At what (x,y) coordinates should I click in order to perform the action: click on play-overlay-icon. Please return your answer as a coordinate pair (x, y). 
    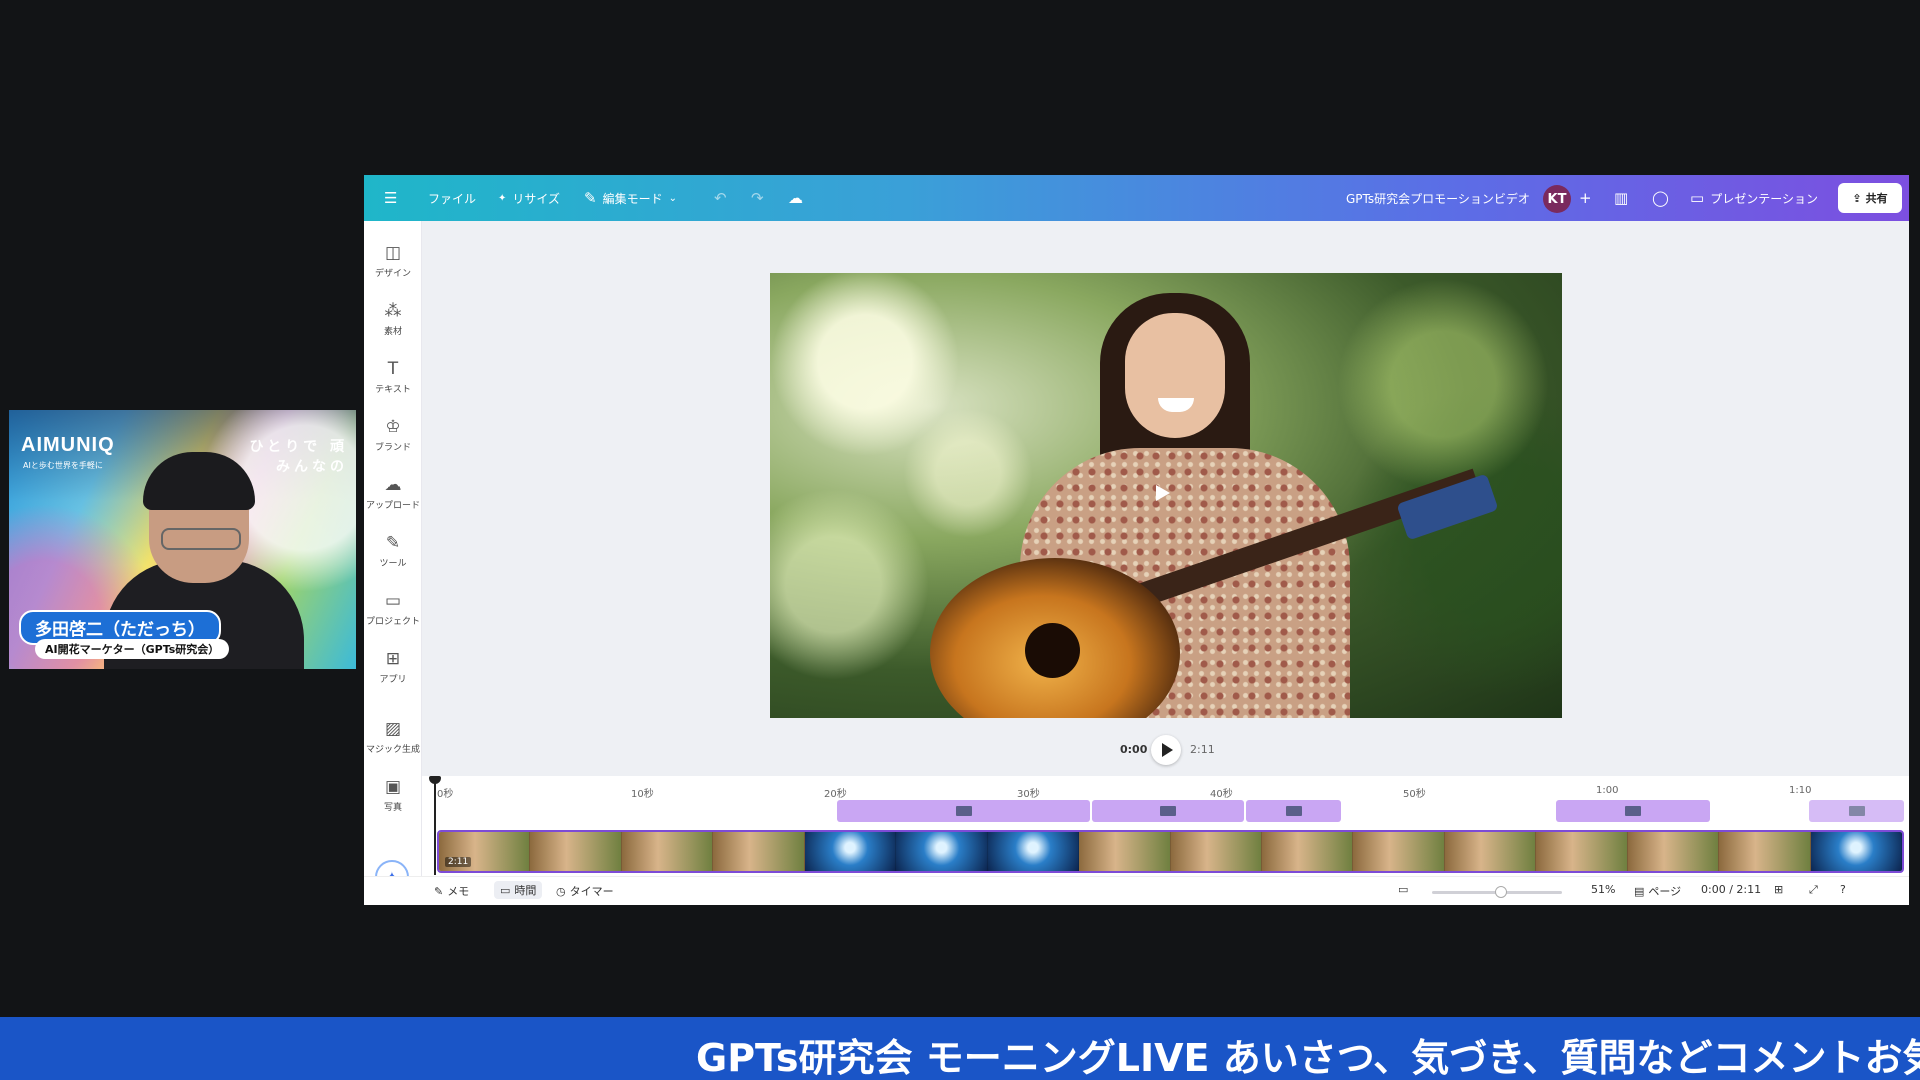
    Looking at the image, I should click on (1163, 493).